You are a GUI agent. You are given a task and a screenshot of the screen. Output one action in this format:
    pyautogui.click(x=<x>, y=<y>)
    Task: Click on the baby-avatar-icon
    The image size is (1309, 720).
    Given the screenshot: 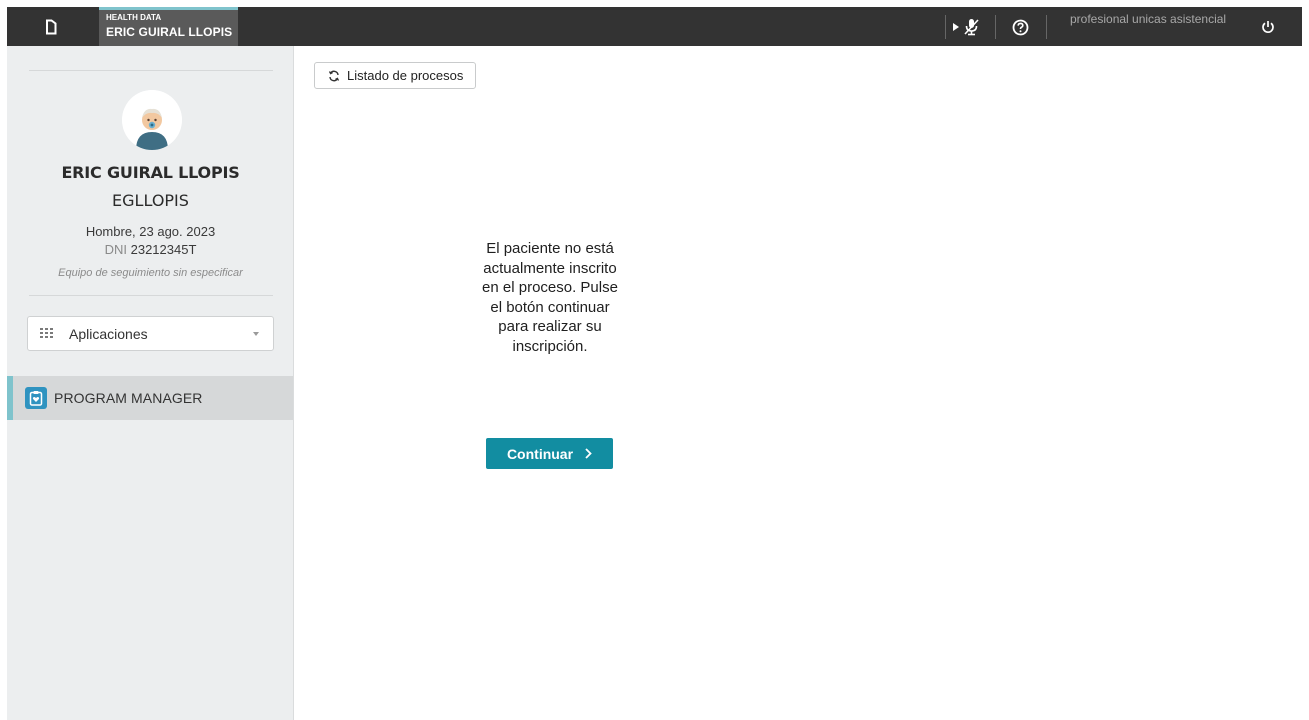 What is the action you would take?
    pyautogui.click(x=152, y=120)
    